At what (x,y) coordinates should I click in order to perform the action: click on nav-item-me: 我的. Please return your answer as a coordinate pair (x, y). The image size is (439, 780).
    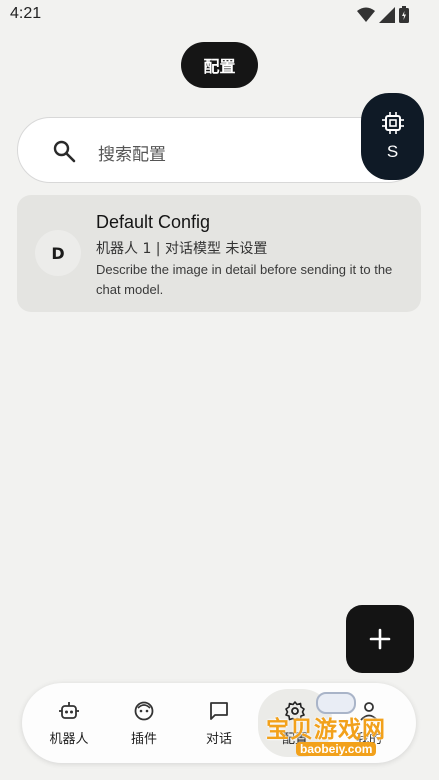
    Looking at the image, I should click on (369, 723).